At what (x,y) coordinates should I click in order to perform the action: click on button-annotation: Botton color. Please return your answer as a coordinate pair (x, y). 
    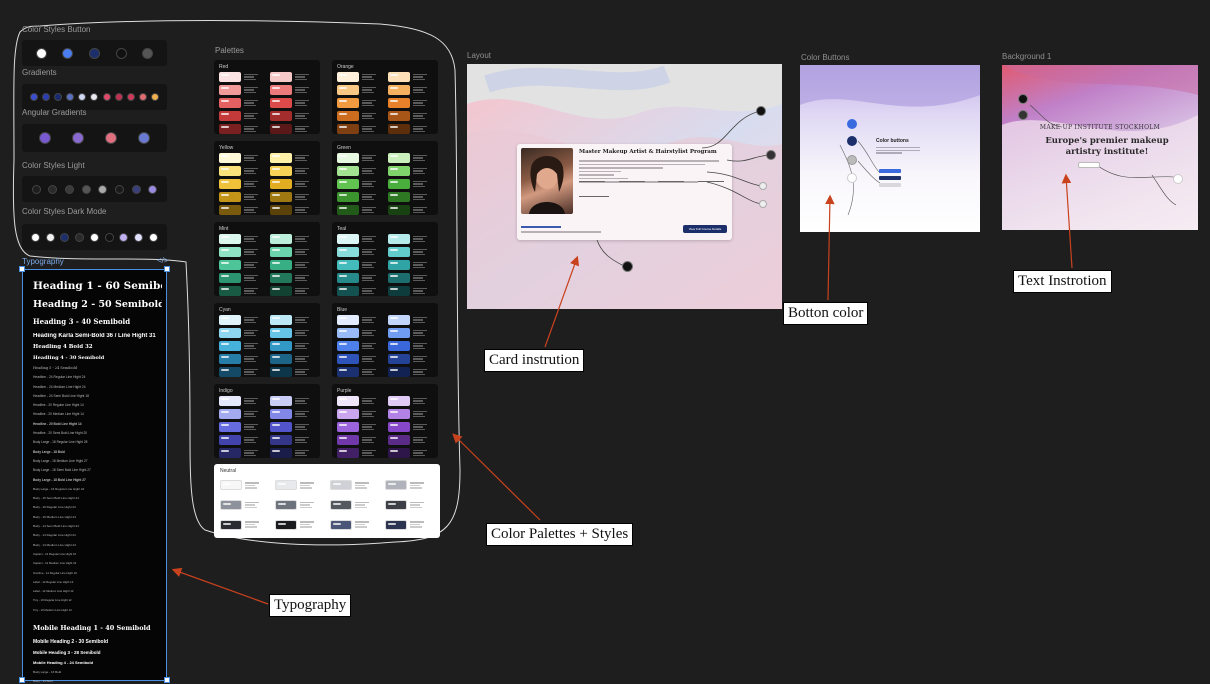
    Looking at the image, I should click on (826, 313).